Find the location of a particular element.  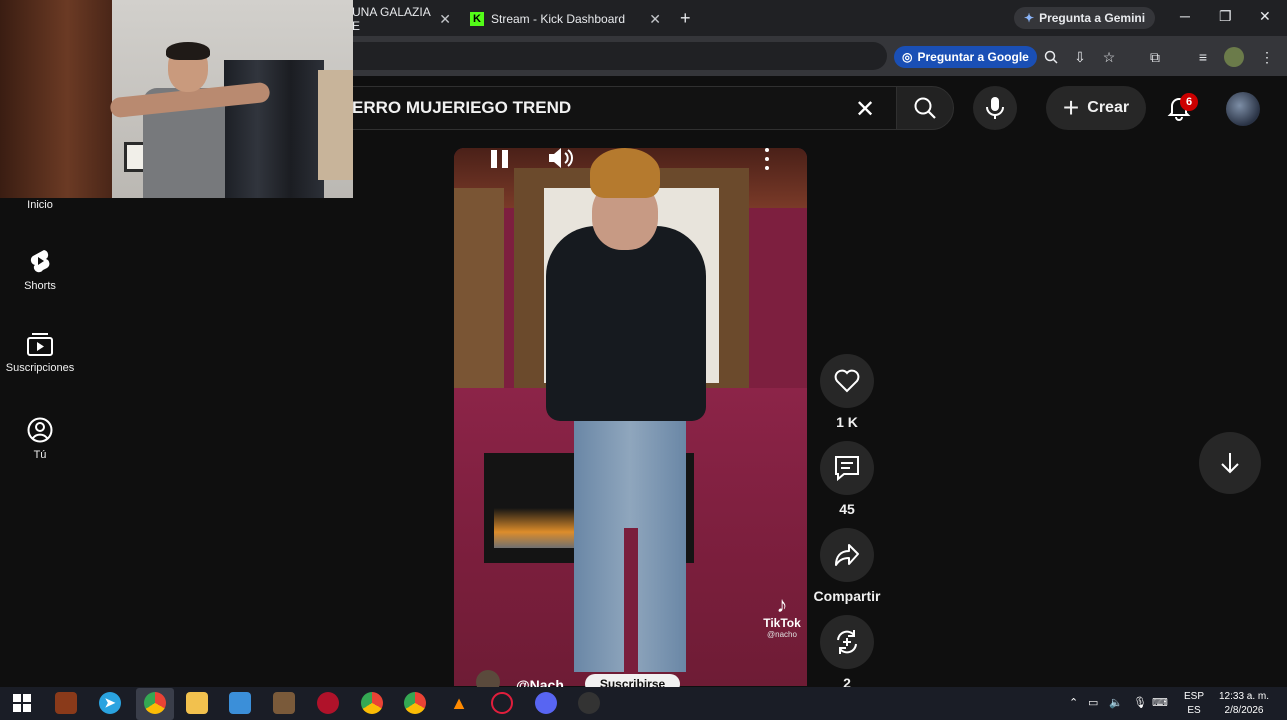

zoom-icon is located at coordinates (1051, 57).